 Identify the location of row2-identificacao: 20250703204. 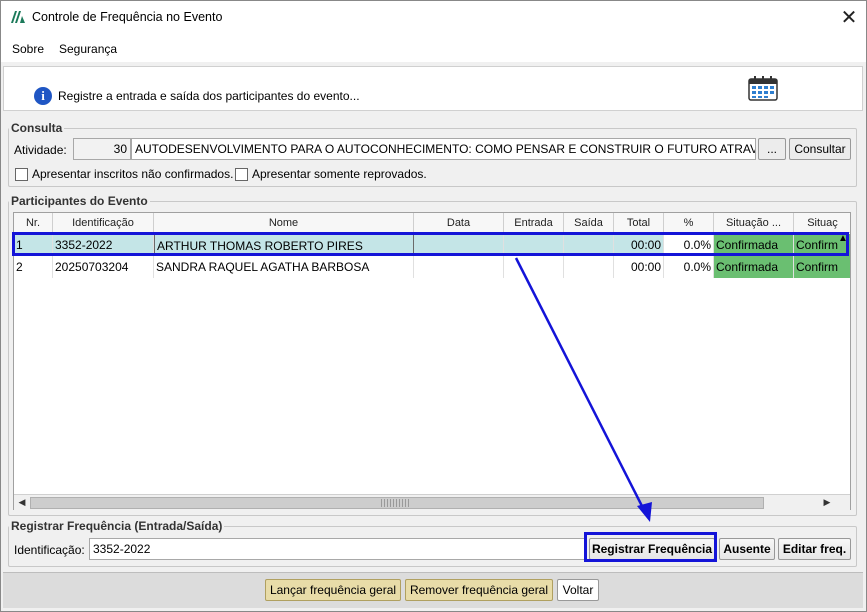
(103, 267).